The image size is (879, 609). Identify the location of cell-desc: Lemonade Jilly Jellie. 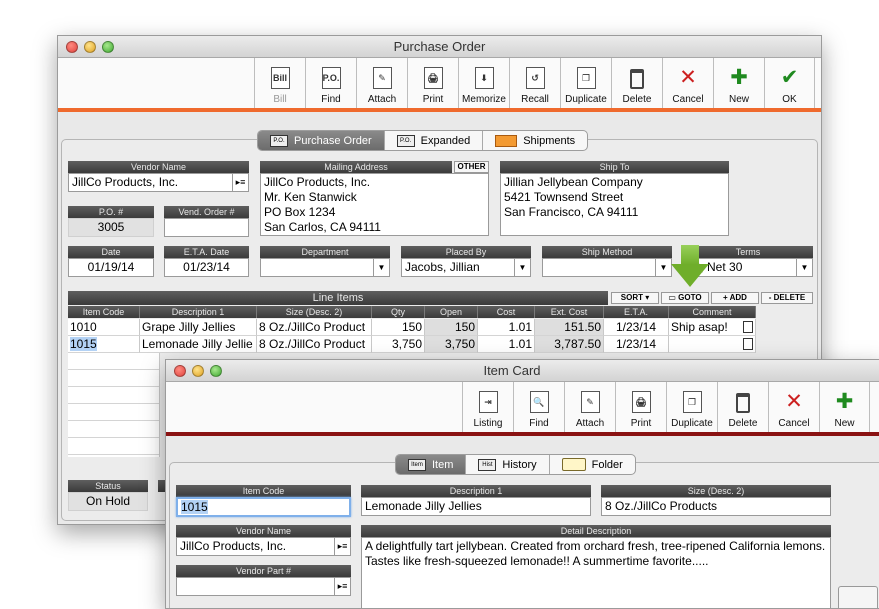
(198, 344).